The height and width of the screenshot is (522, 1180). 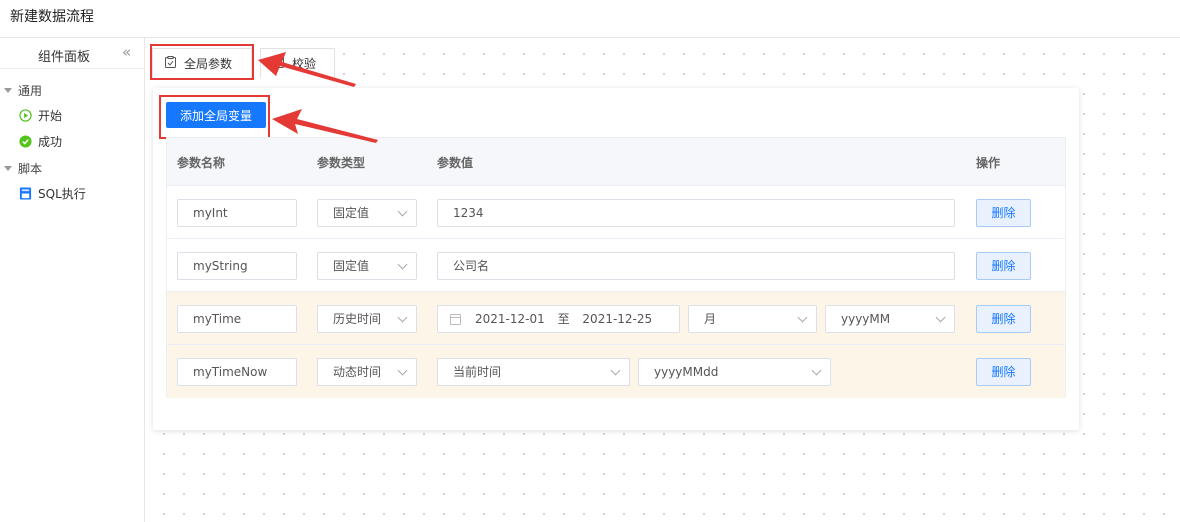 What do you see at coordinates (201, 163) in the screenshot?
I see `header-param-name: 参数名称` at bounding box center [201, 163].